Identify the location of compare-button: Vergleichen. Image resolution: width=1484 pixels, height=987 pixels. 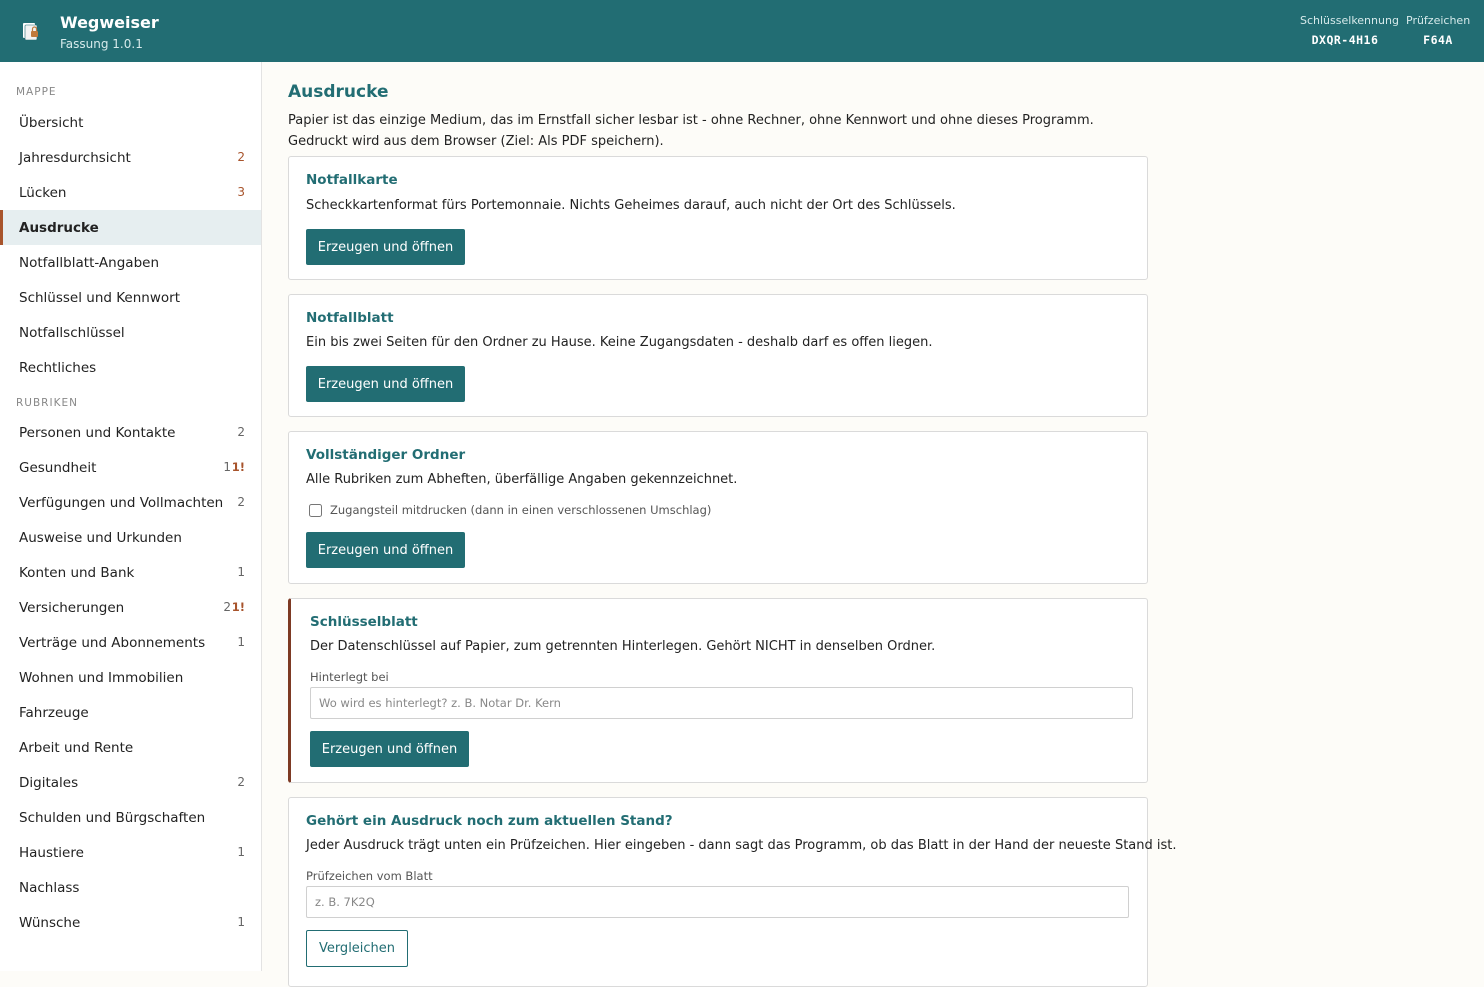
(357, 948).